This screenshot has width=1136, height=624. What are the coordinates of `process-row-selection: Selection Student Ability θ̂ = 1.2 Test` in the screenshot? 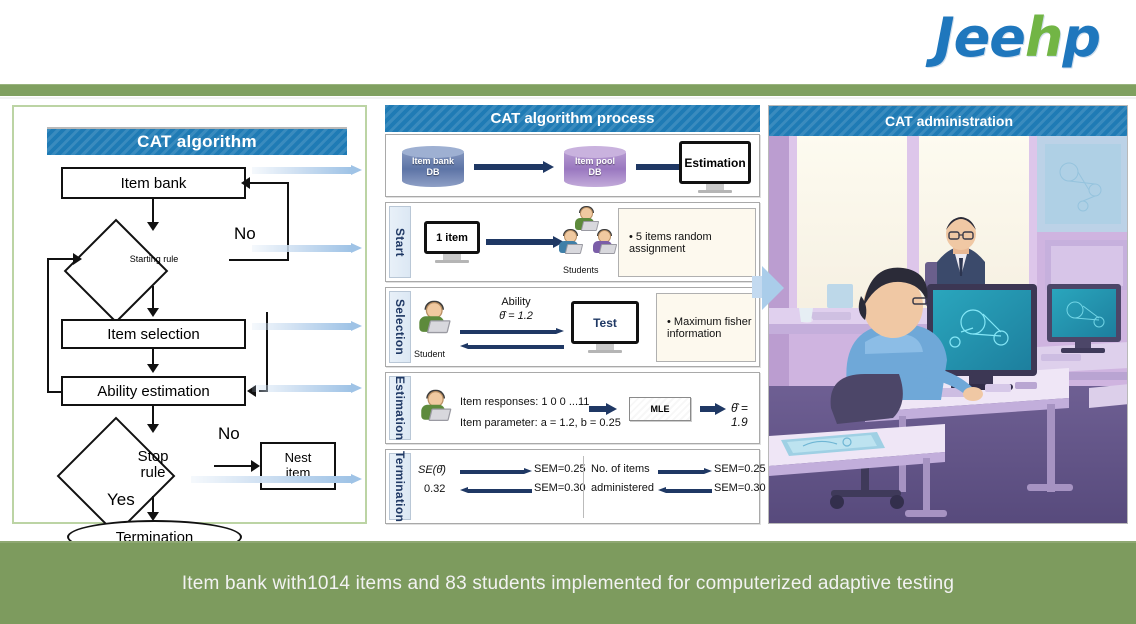 It's located at (572, 327).